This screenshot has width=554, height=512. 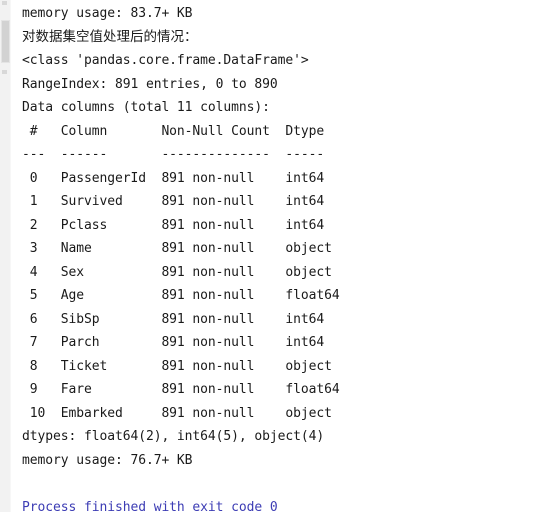 I want to click on line-col-4: 4 Sex 891 non-null object, so click(x=177, y=272).